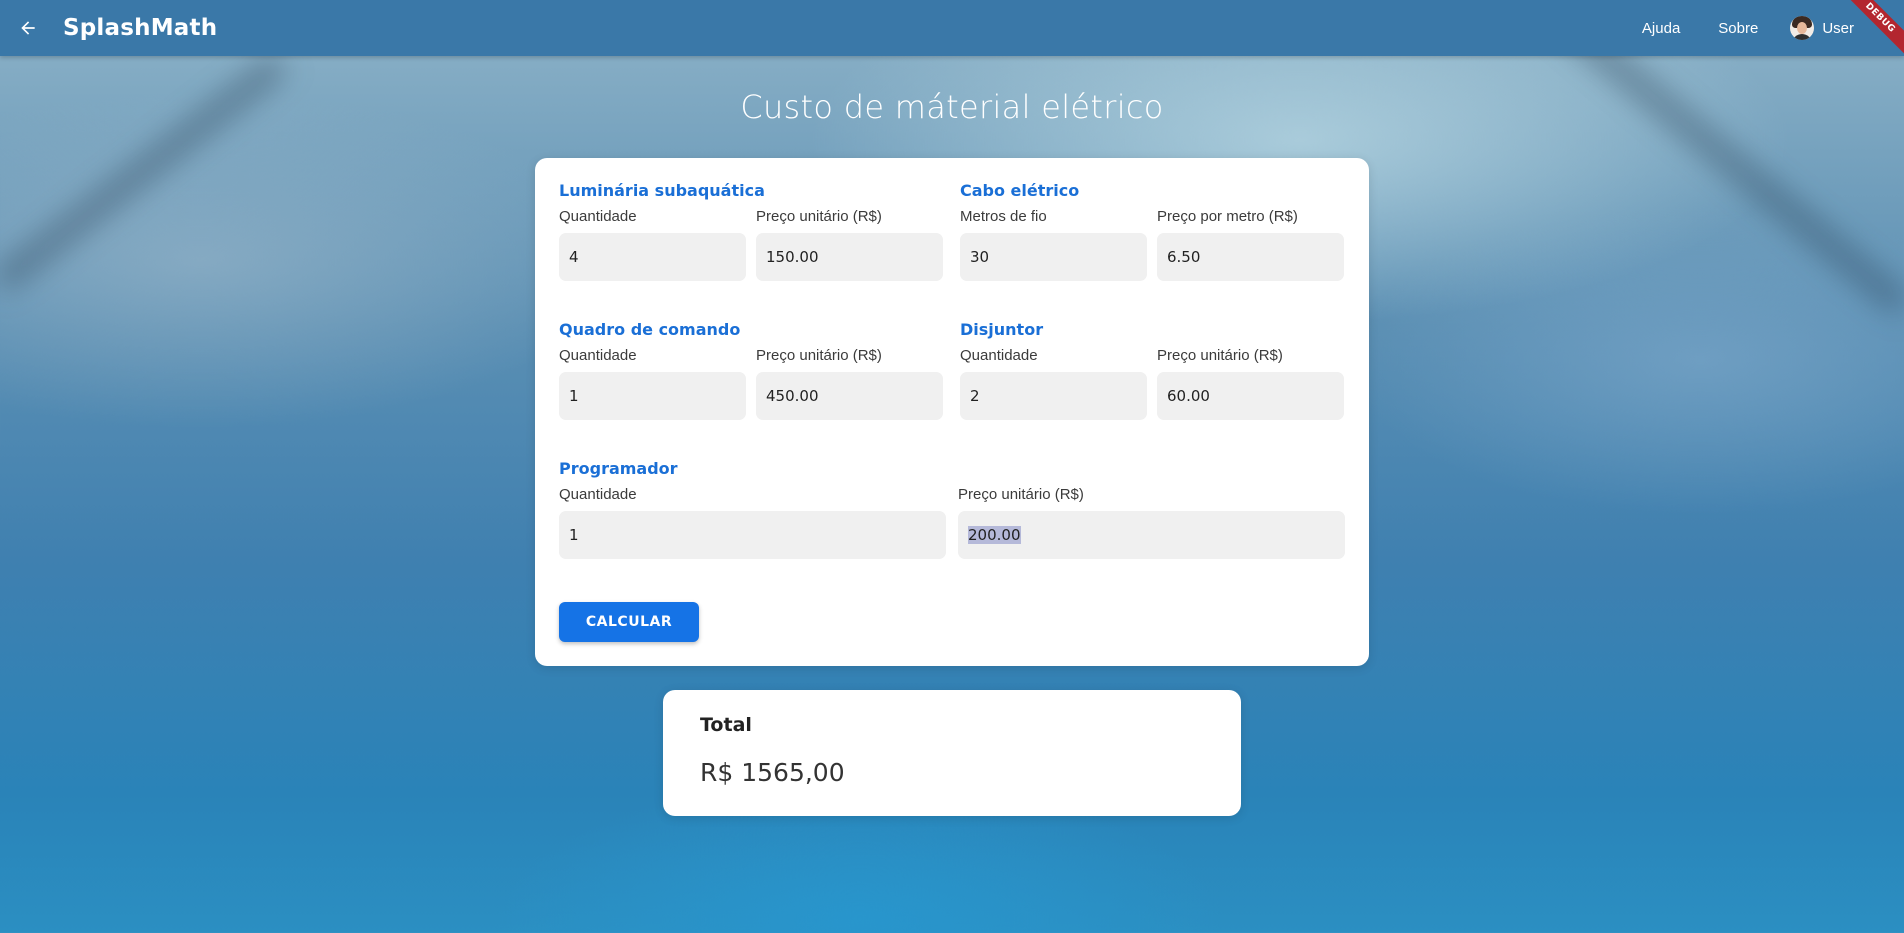  Describe the element at coordinates (650, 329) in the screenshot. I see `section-title: Quadro de comando` at that location.